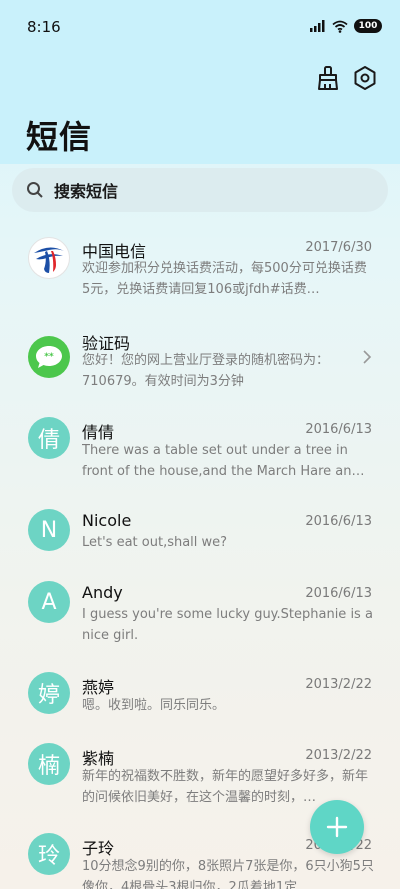  I want to click on china-telecom-logo-icon, so click(49, 258).